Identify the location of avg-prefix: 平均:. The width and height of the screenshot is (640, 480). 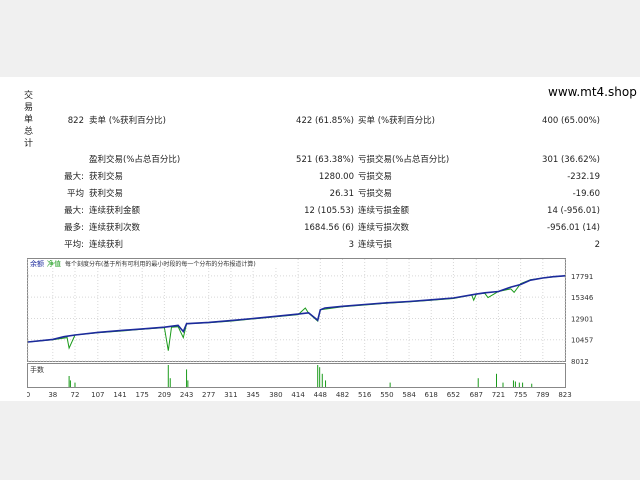
(74, 245).